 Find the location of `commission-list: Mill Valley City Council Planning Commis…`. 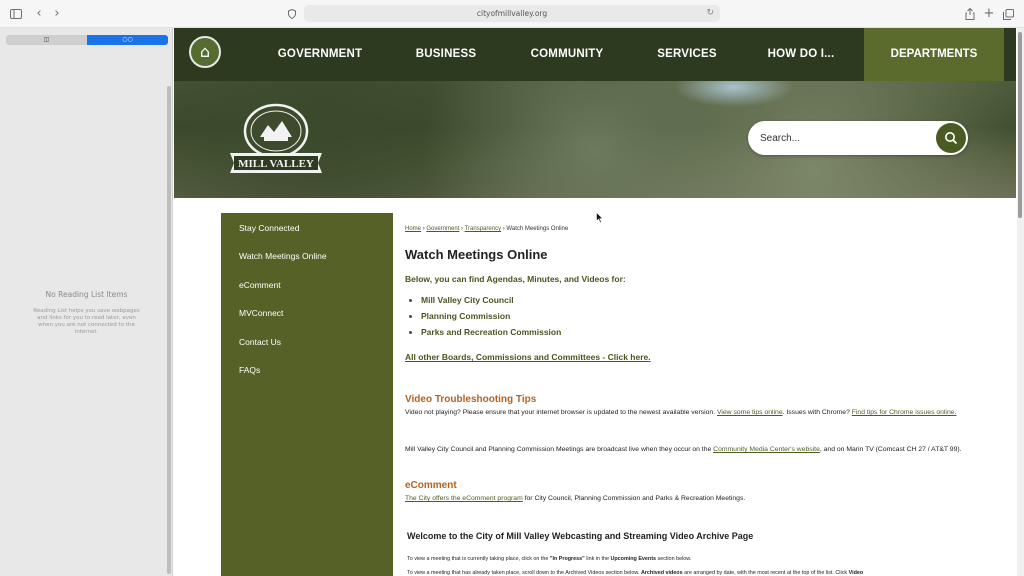

commission-list: Mill Valley City Council Planning Commis… is located at coordinates (491, 316).